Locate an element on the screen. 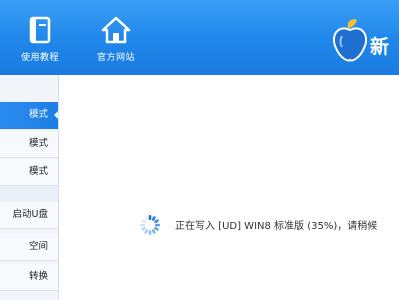 The width and height of the screenshot is (399, 300). sidebar-item-boot-usb: 启动U盘 is located at coordinates (29, 215).